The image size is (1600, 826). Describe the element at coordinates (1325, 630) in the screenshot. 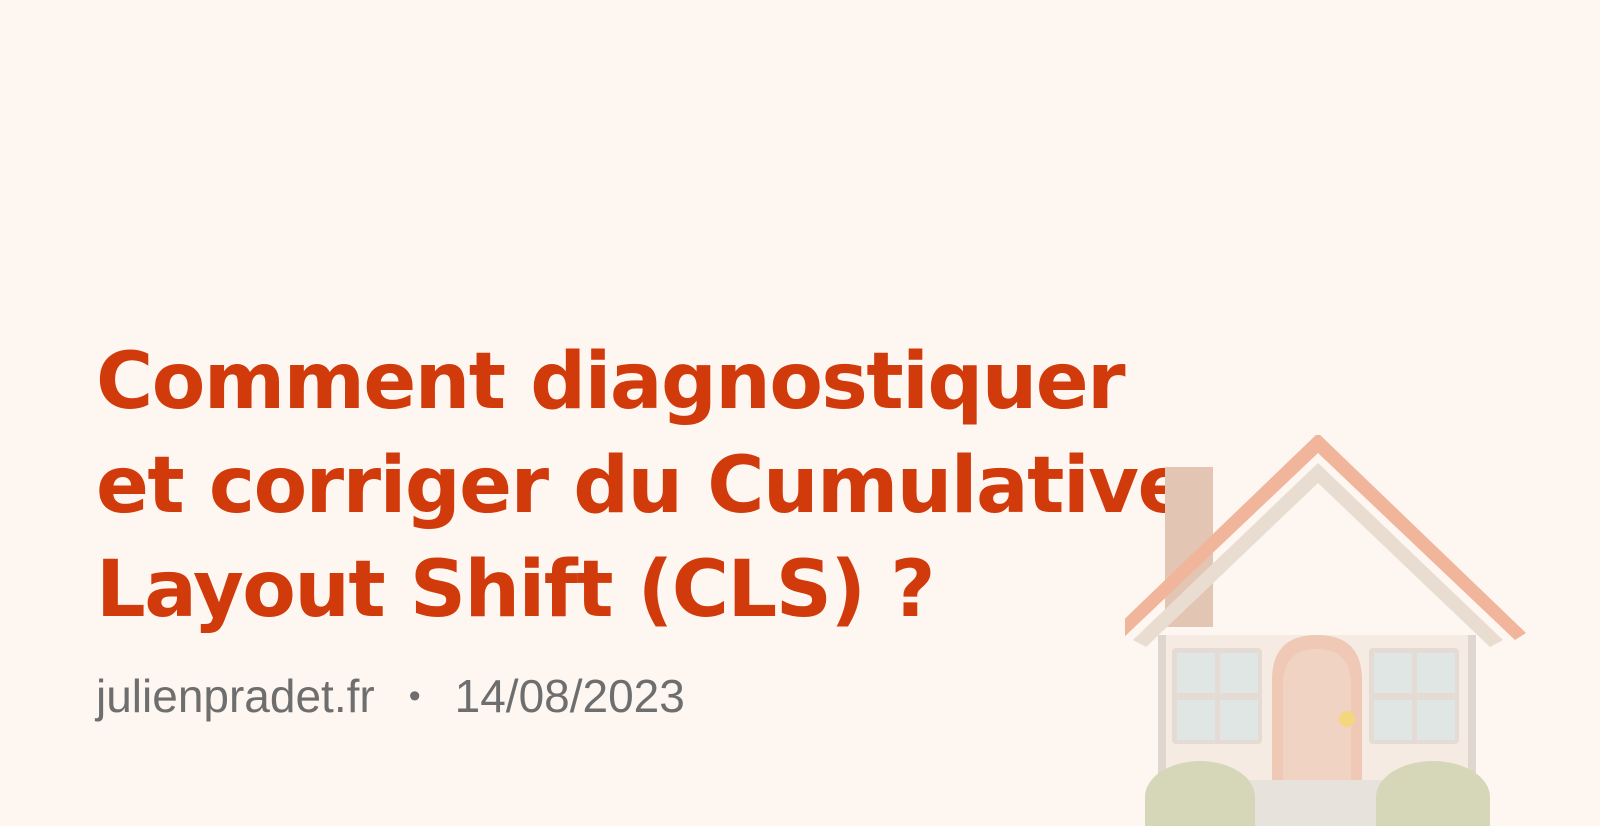

I see `house-icon` at that location.